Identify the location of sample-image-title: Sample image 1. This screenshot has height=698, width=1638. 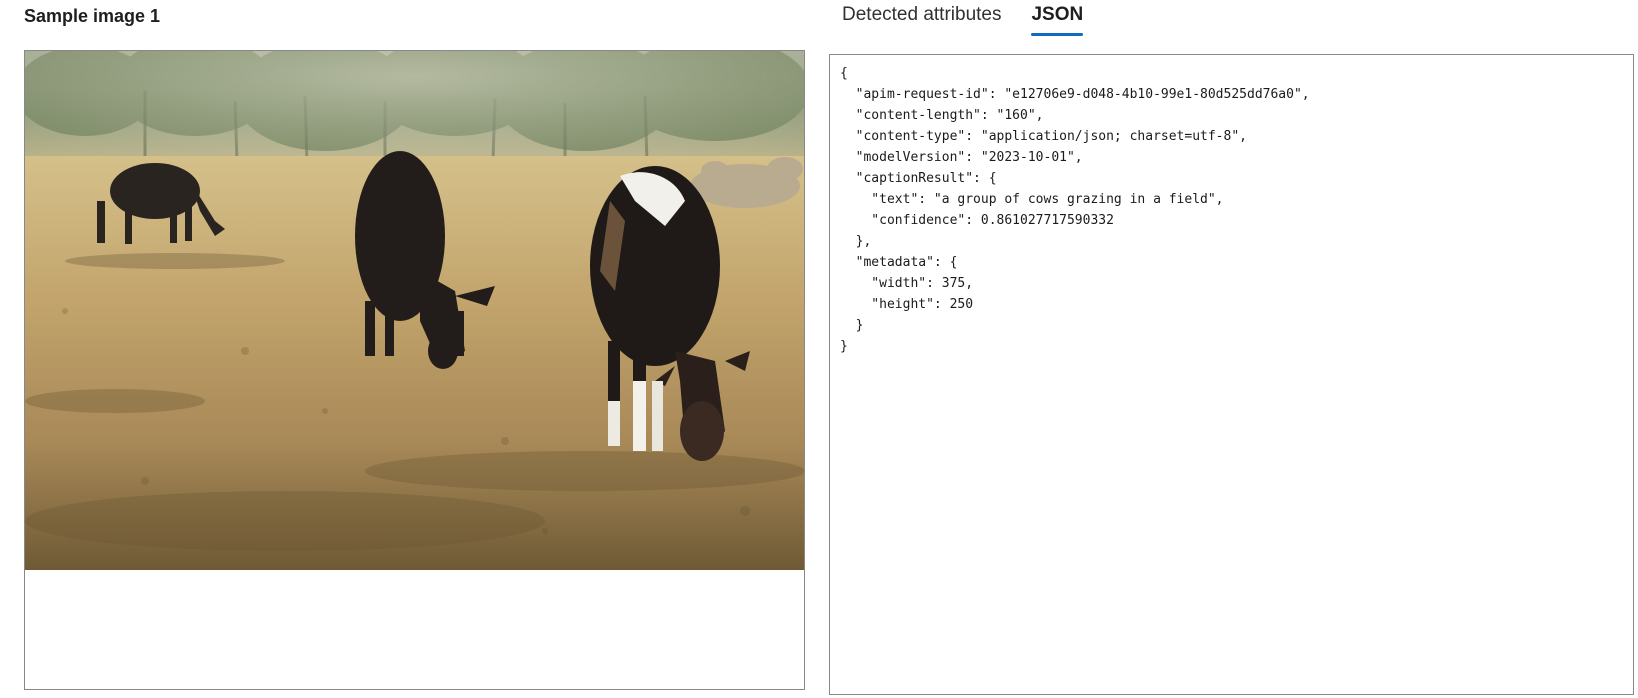
(92, 16).